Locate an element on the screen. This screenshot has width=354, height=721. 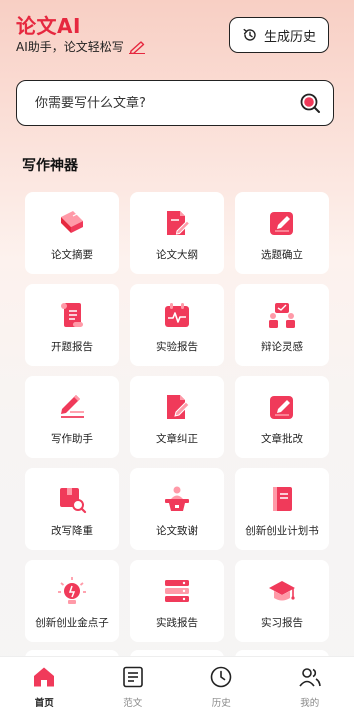
tab-profile: 我的 is located at coordinates (310, 687).